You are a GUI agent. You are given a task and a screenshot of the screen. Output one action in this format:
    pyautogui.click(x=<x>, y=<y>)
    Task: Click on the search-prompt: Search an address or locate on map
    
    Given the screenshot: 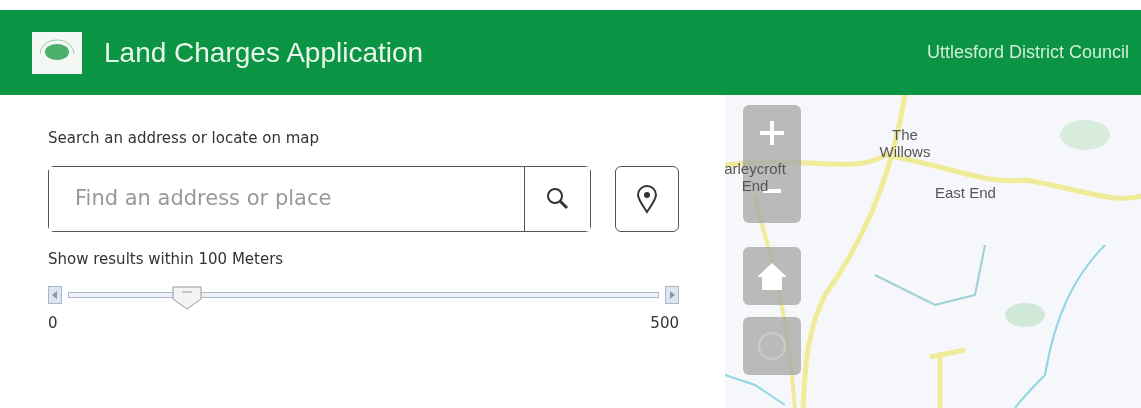 What is the action you would take?
    pyautogui.click(x=184, y=138)
    